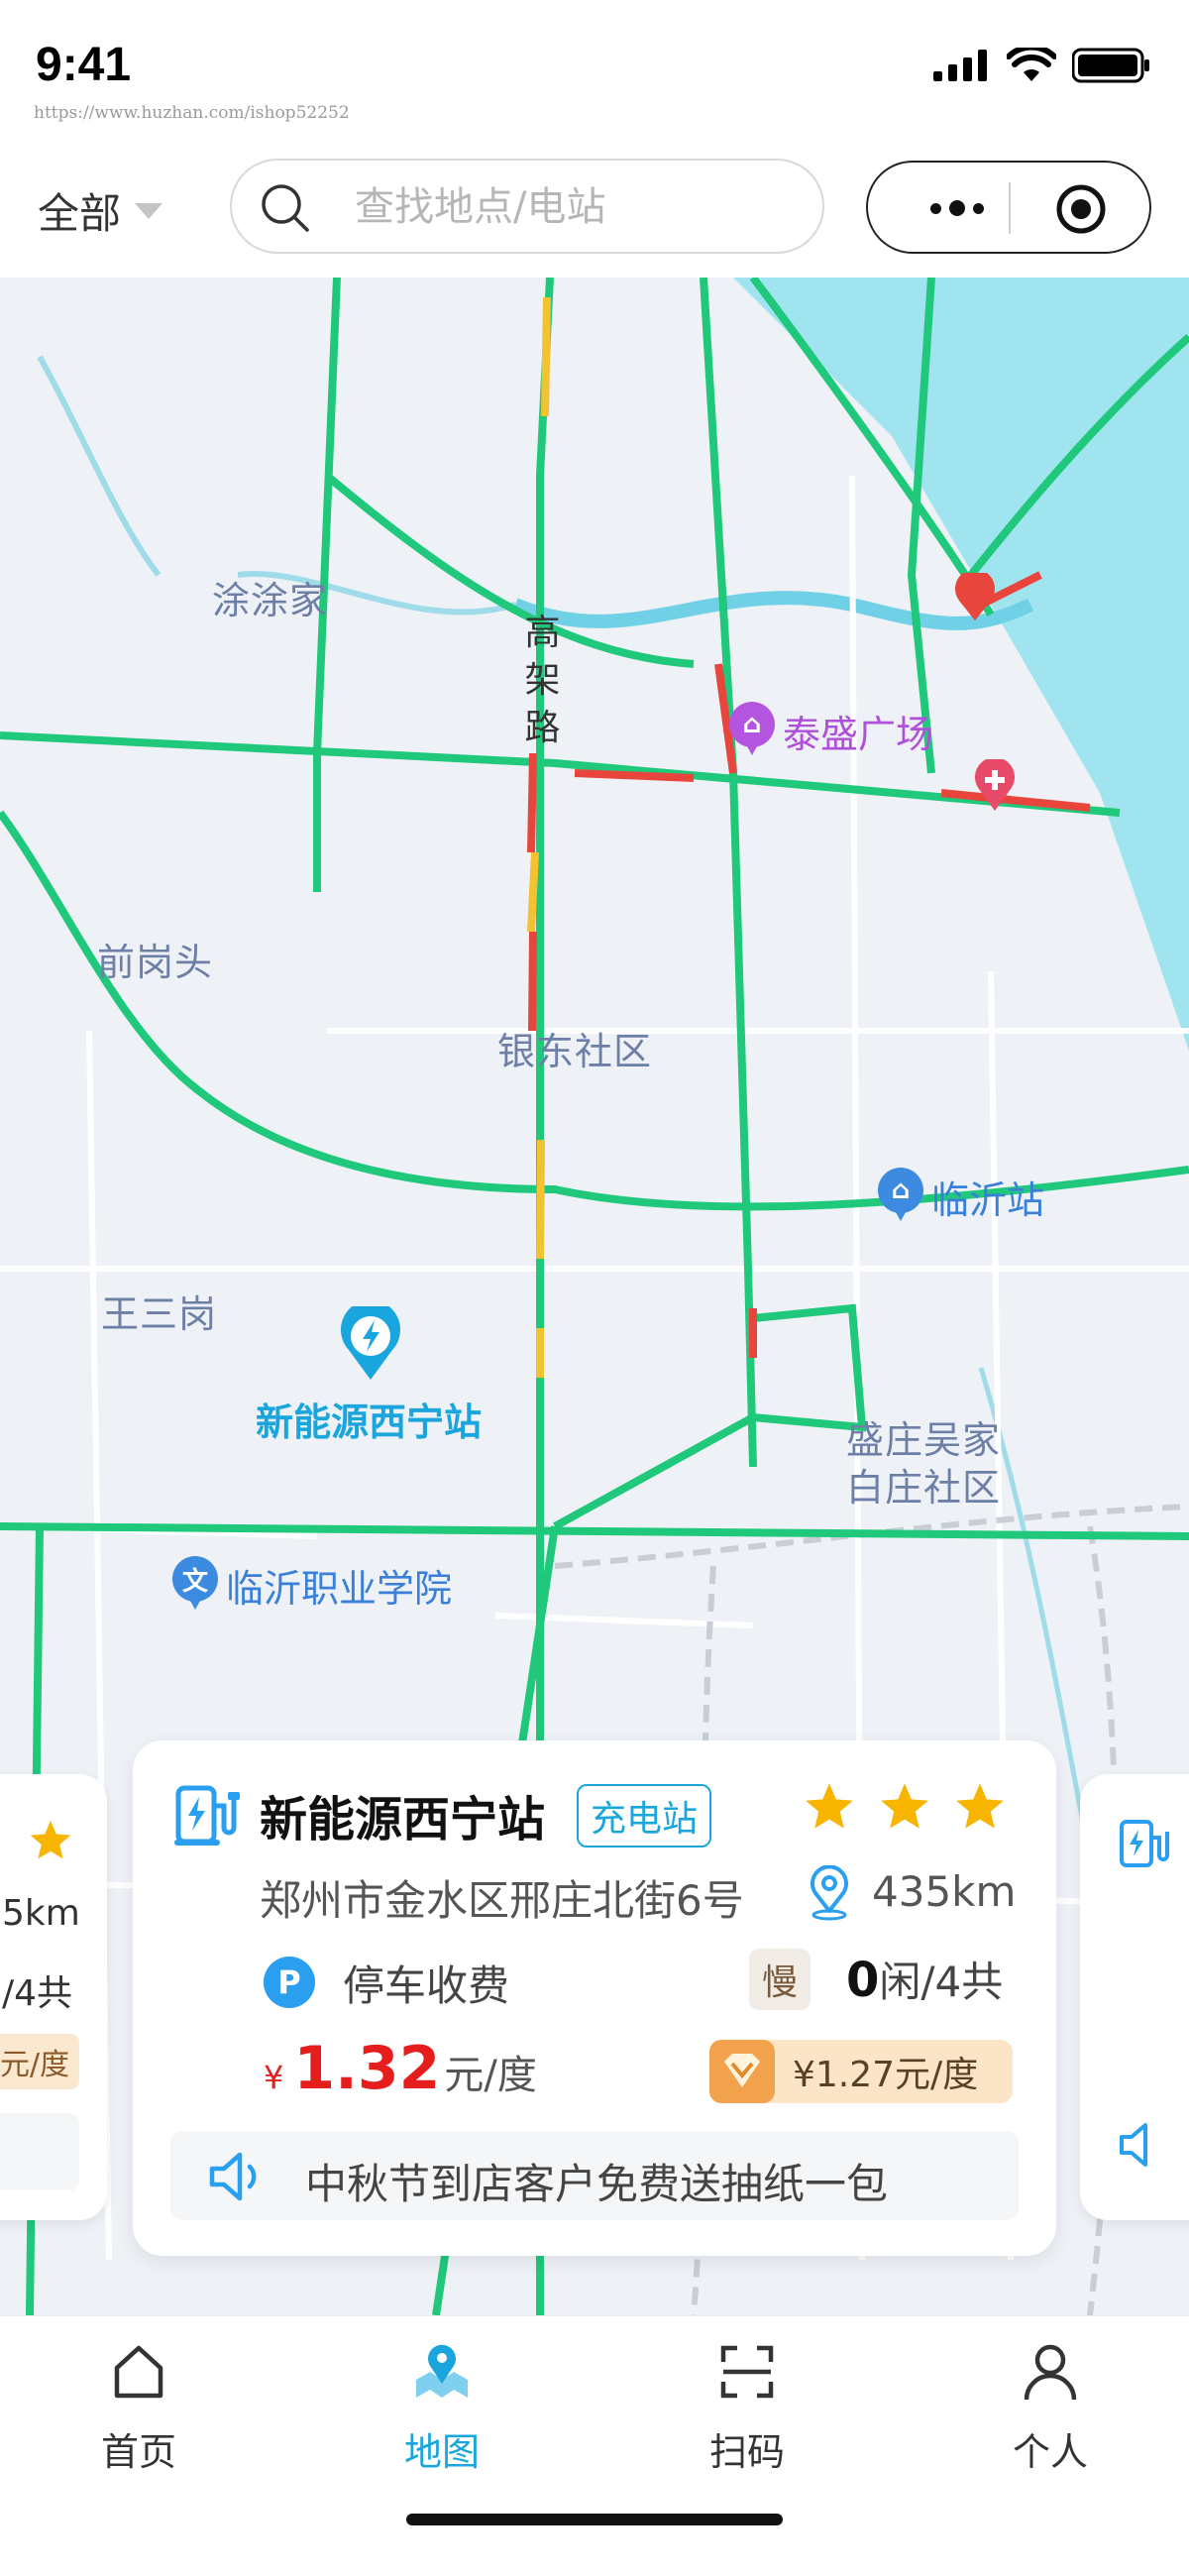  What do you see at coordinates (369, 1419) in the screenshot?
I see `selected-station-label: 新能源西宁站` at bounding box center [369, 1419].